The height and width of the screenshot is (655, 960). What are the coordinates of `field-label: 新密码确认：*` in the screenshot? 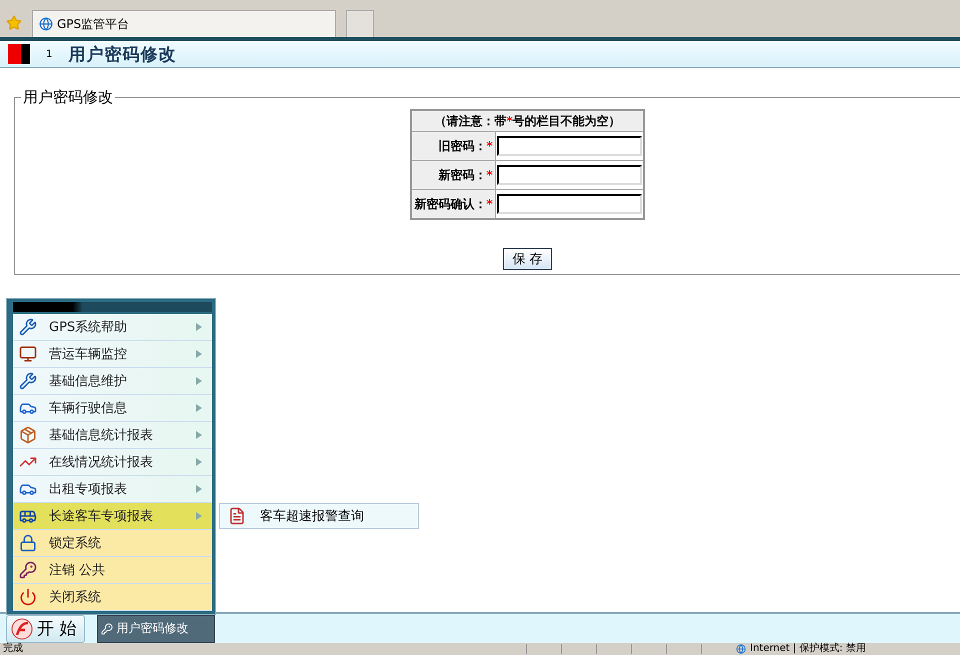 It's located at (453, 204).